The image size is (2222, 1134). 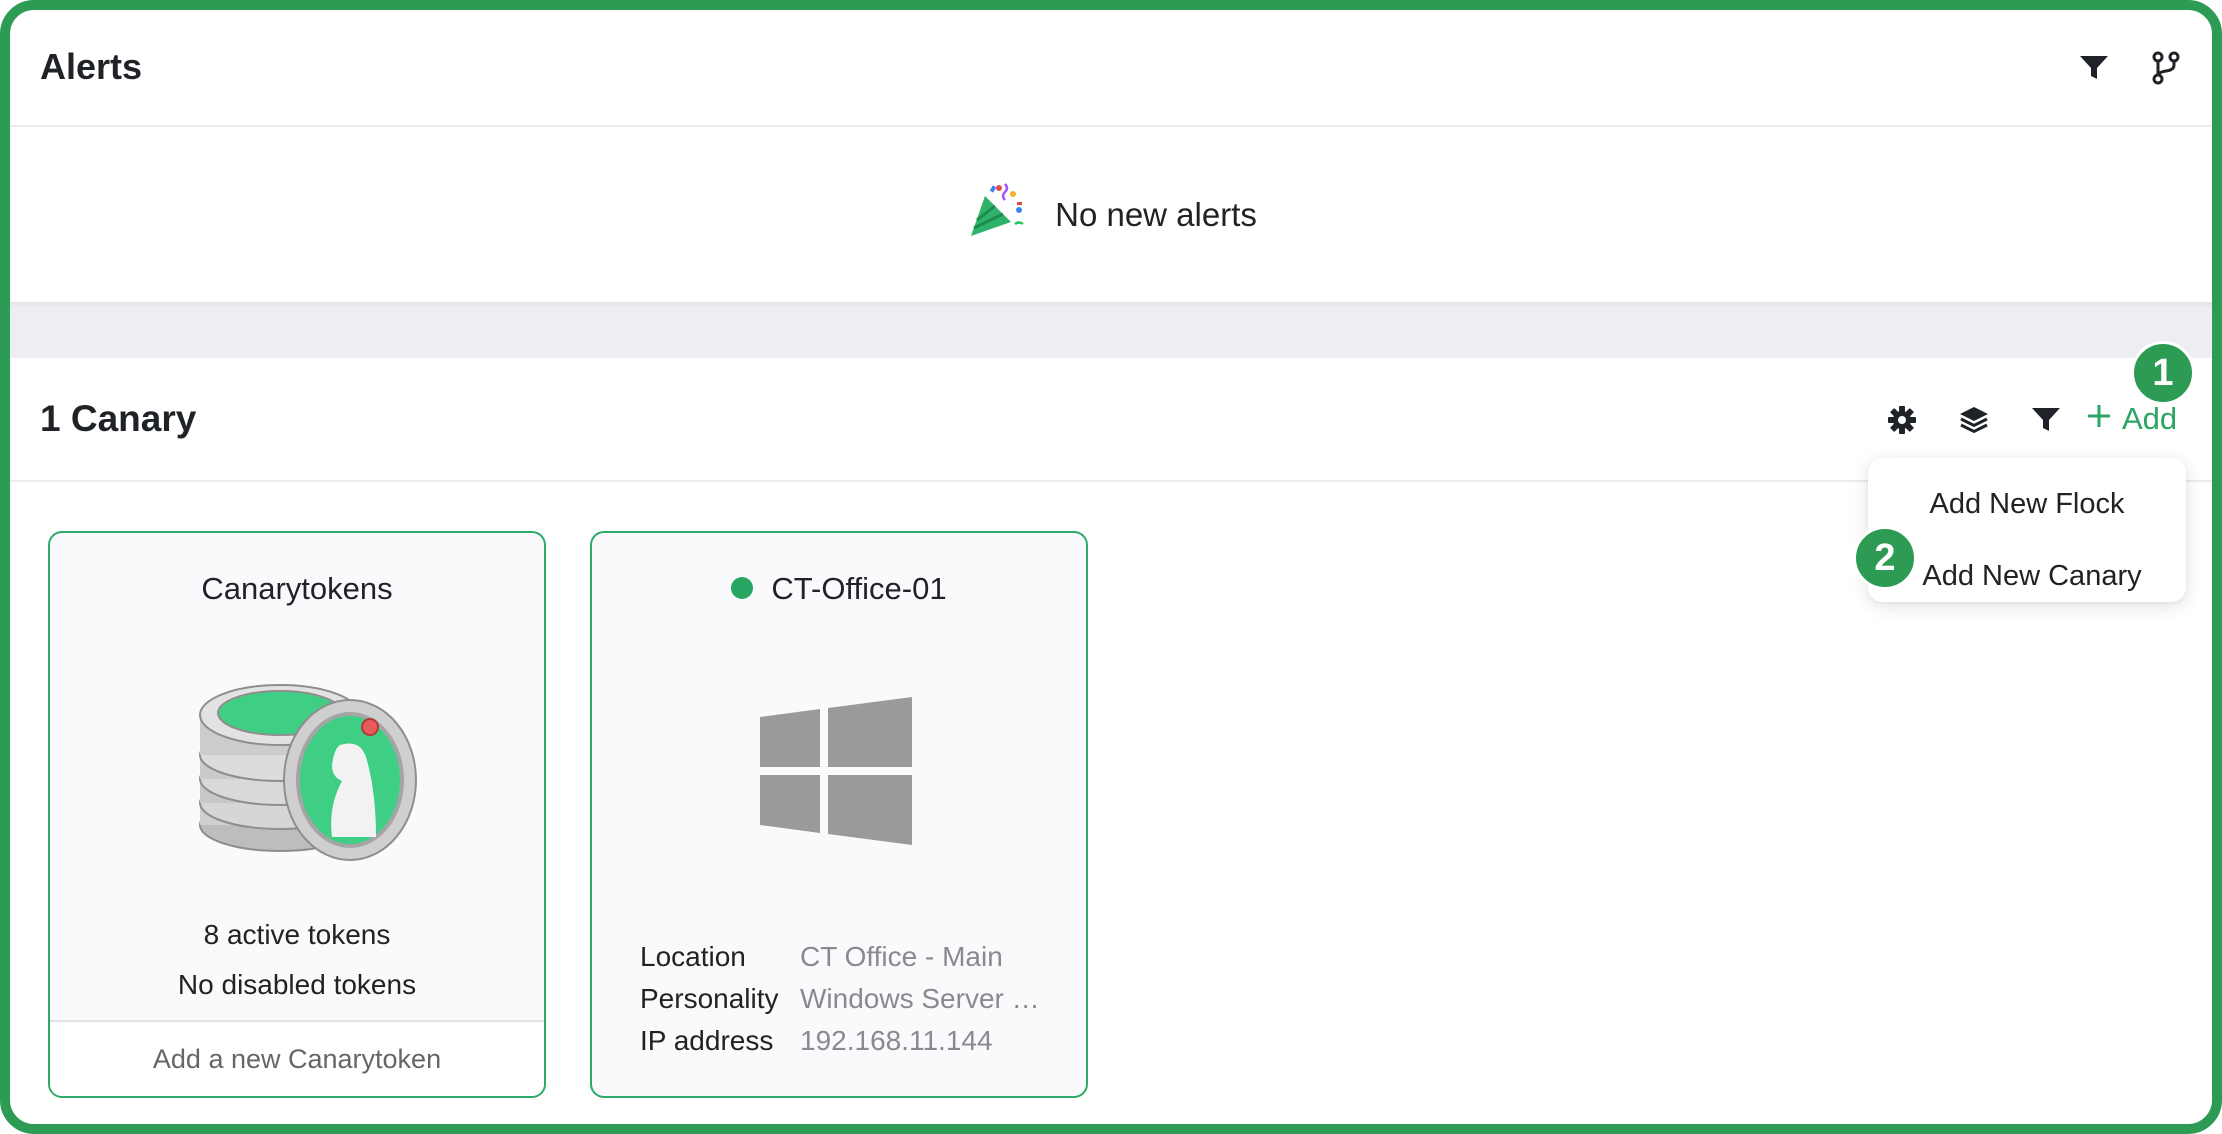 I want to click on step-badge-2: 2, so click(x=1885, y=558).